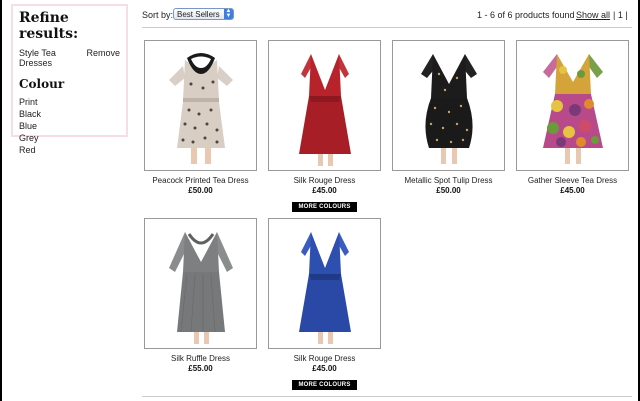  What do you see at coordinates (37, 58) in the screenshot?
I see `active-filter-label: Style Tea Dresses` at bounding box center [37, 58].